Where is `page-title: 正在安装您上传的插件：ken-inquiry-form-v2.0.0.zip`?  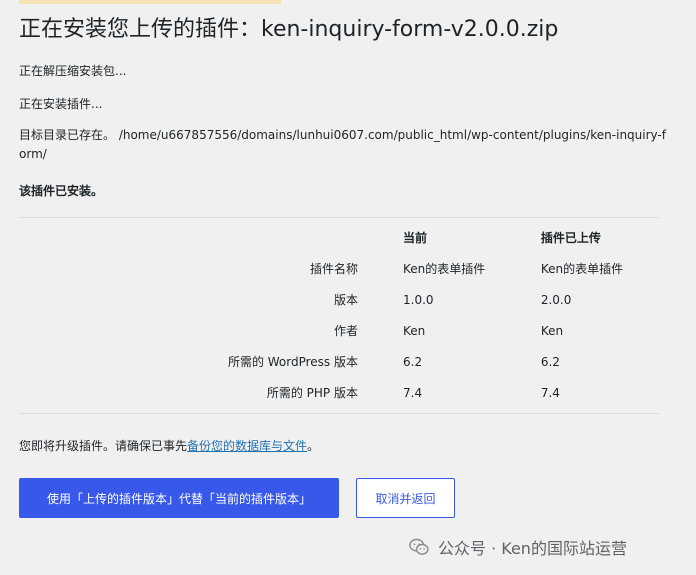 page-title: 正在安装您上传的插件：ken-inquiry-form-v2.0.0.zip is located at coordinates (289, 29).